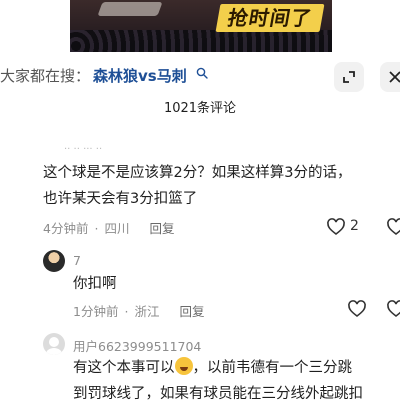 The image size is (400, 400). I want to click on comment-meta: 4分钟前 · 四川 回复, so click(109, 228).